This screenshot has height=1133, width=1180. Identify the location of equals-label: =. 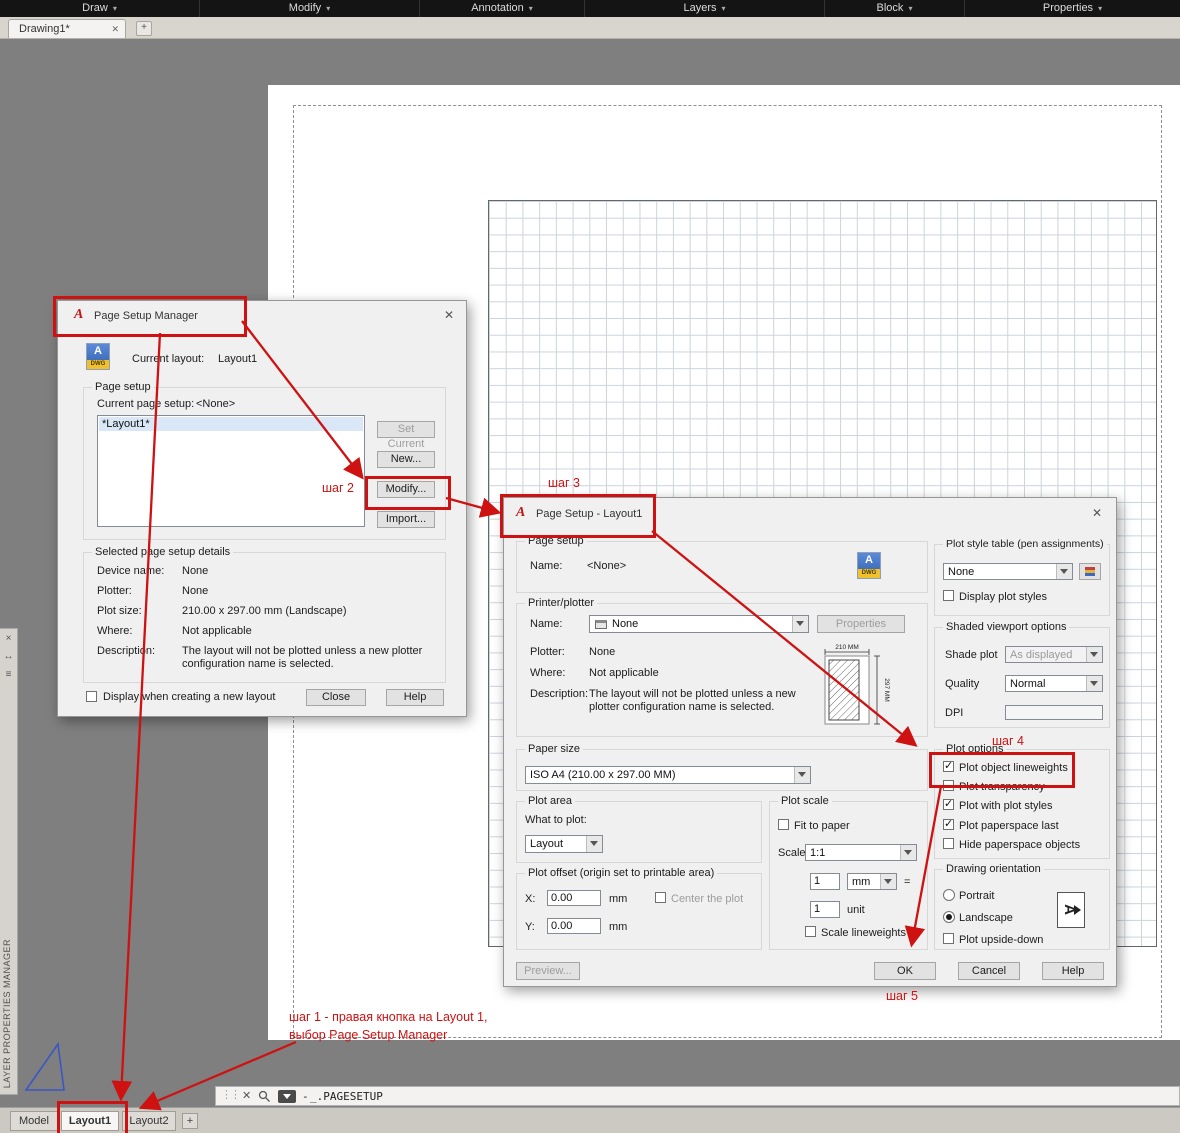
(907, 882).